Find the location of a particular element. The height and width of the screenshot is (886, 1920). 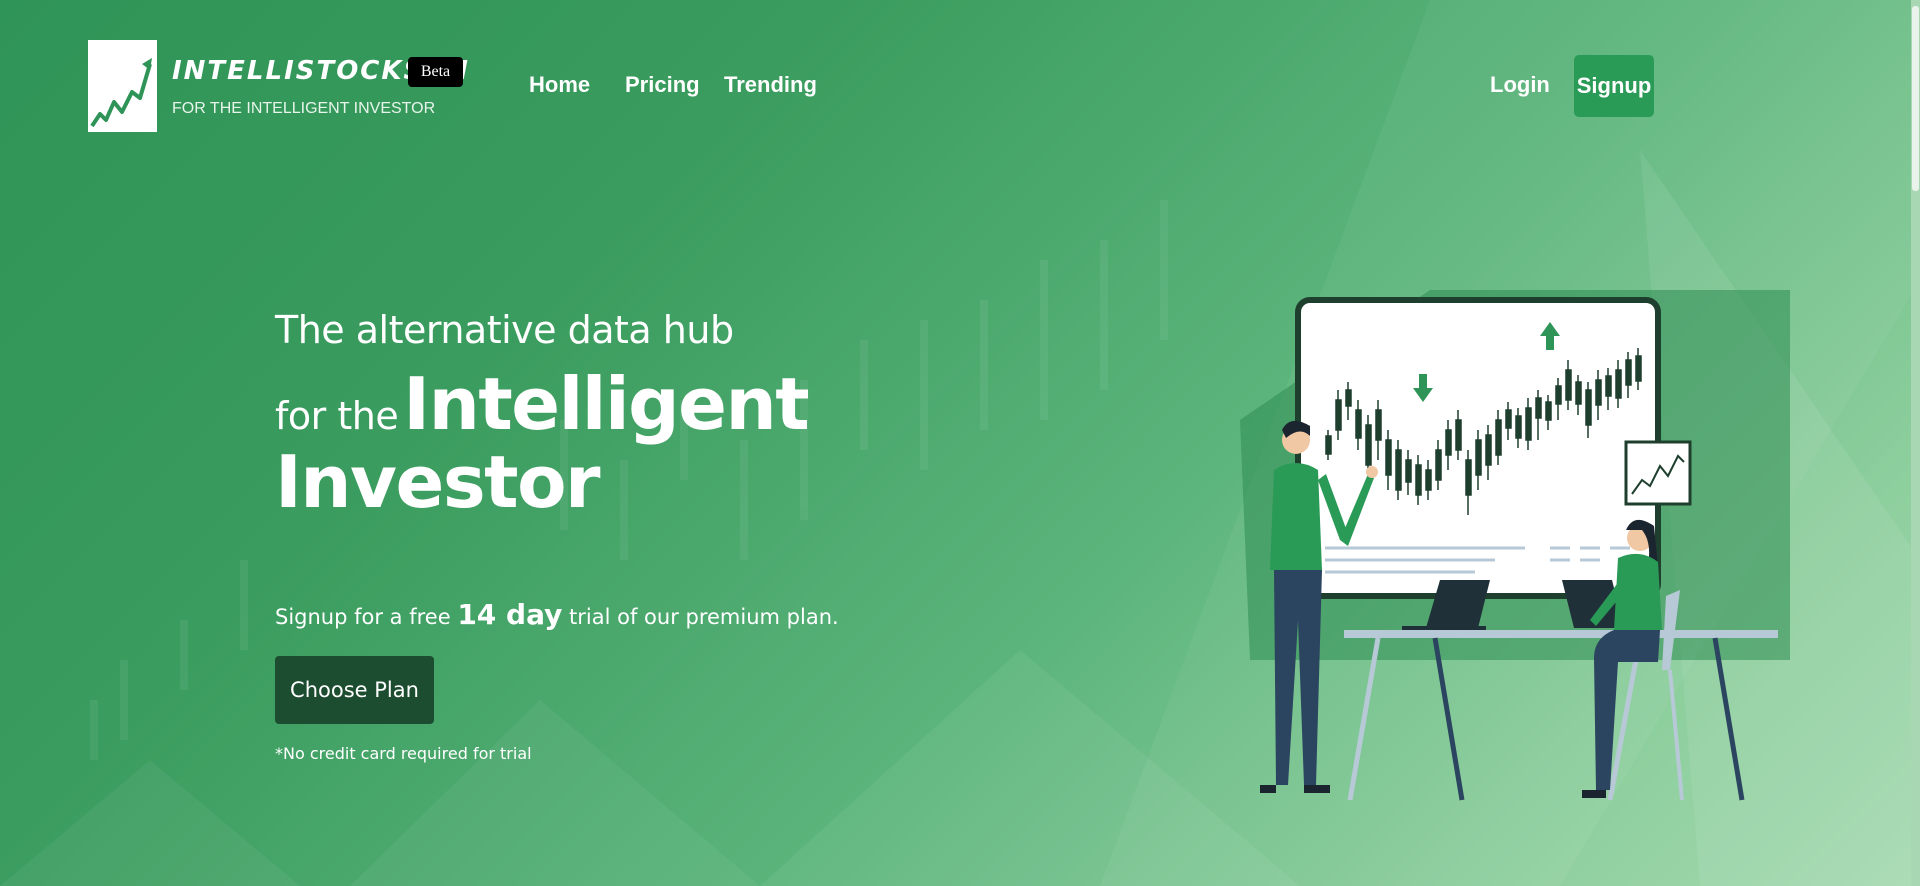

trial-duration: 14 day is located at coordinates (510, 614).